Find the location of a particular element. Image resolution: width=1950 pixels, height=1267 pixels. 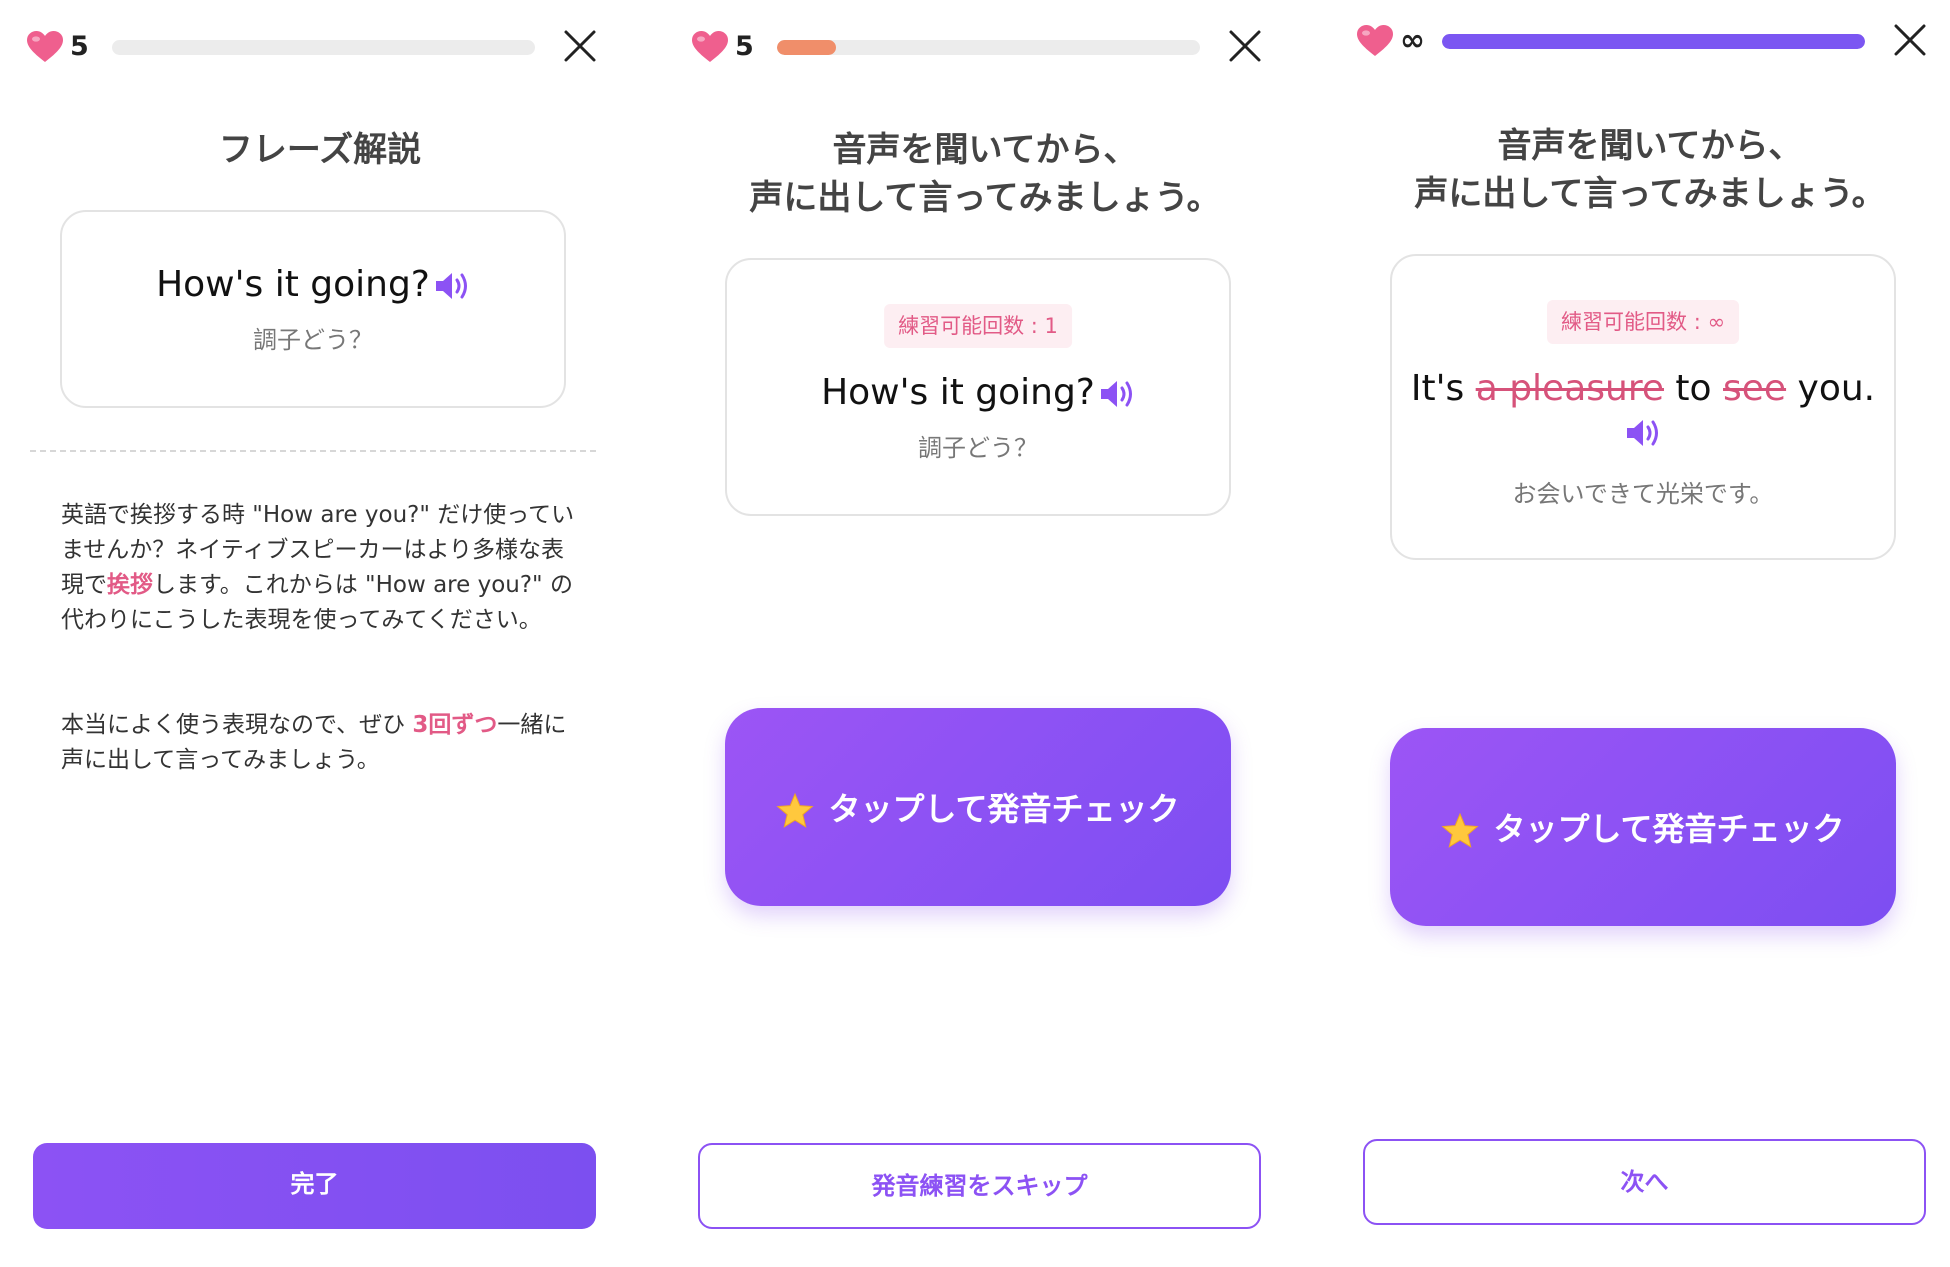

explanation-highlight: 挨拶 is located at coordinates (130, 585).